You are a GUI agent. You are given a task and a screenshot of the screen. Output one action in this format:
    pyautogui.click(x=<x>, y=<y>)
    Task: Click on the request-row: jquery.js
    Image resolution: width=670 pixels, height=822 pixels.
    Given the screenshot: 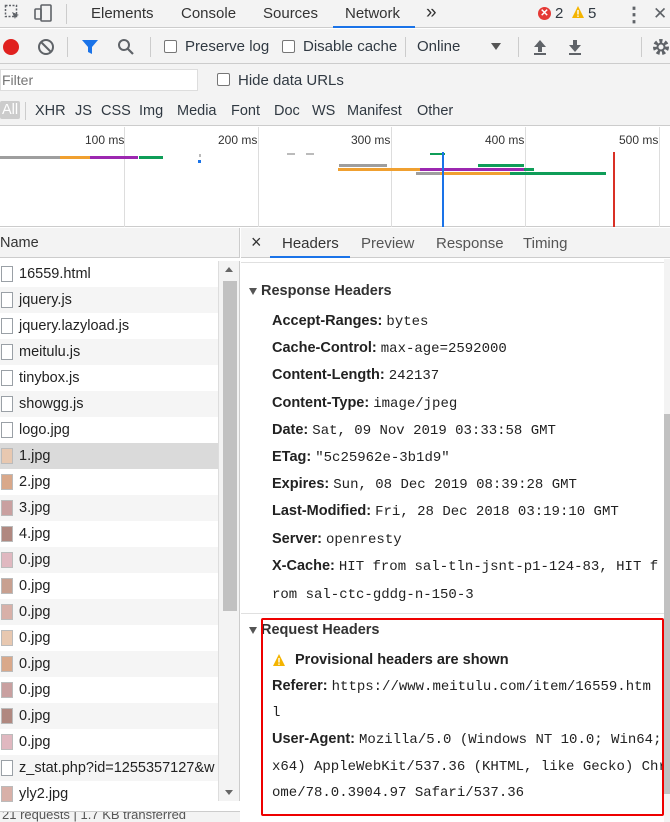 What is the action you would take?
    pyautogui.click(x=109, y=300)
    